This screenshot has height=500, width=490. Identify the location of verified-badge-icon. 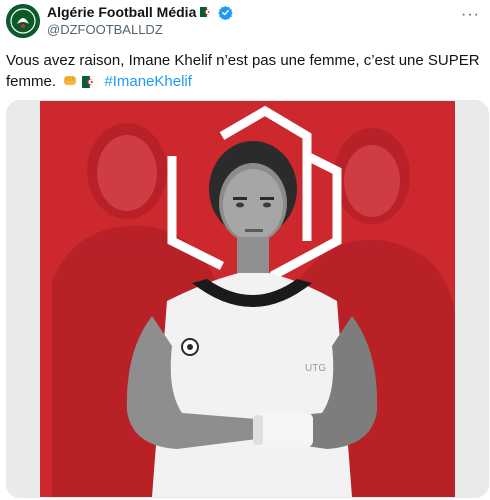
(226, 12).